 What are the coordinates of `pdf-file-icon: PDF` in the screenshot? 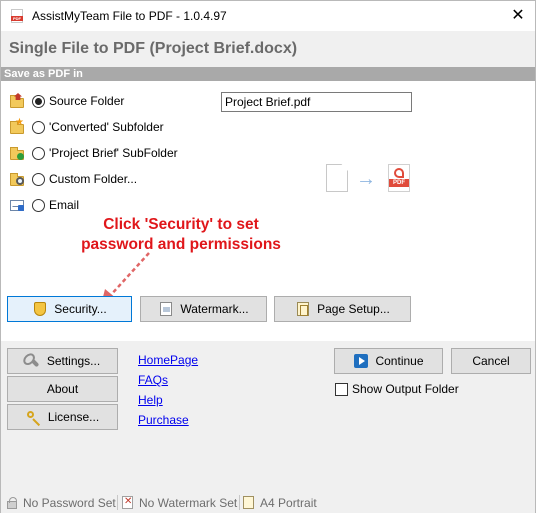 It's located at (399, 178).